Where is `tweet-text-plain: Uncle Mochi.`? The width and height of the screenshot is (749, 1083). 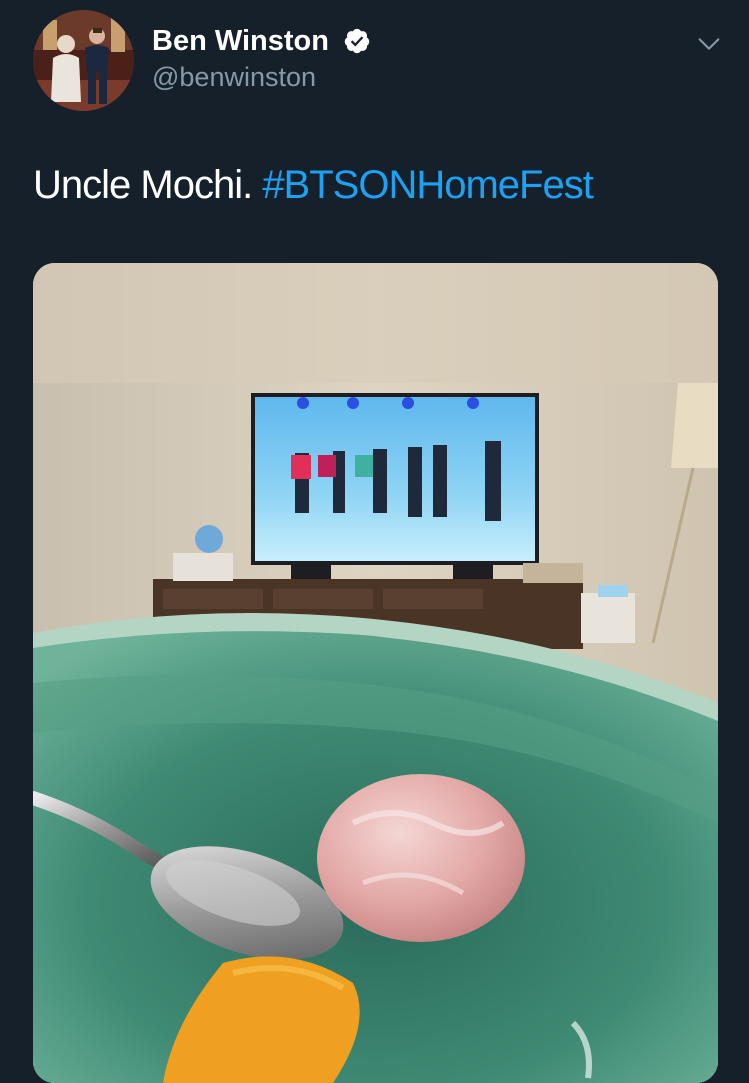
tweet-text-plain: Uncle Mochi. is located at coordinates (148, 185).